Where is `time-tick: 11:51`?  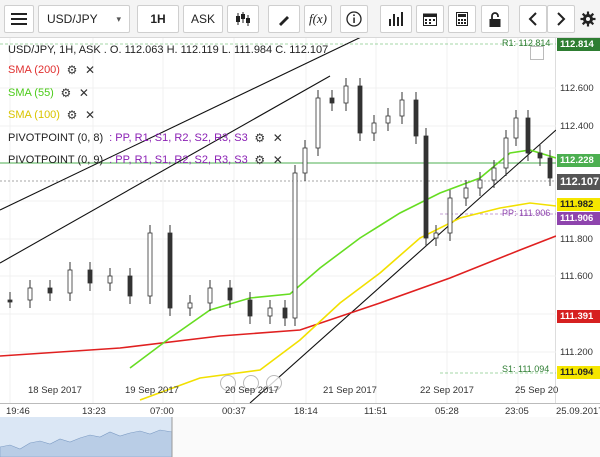 time-tick: 11:51 is located at coordinates (376, 411).